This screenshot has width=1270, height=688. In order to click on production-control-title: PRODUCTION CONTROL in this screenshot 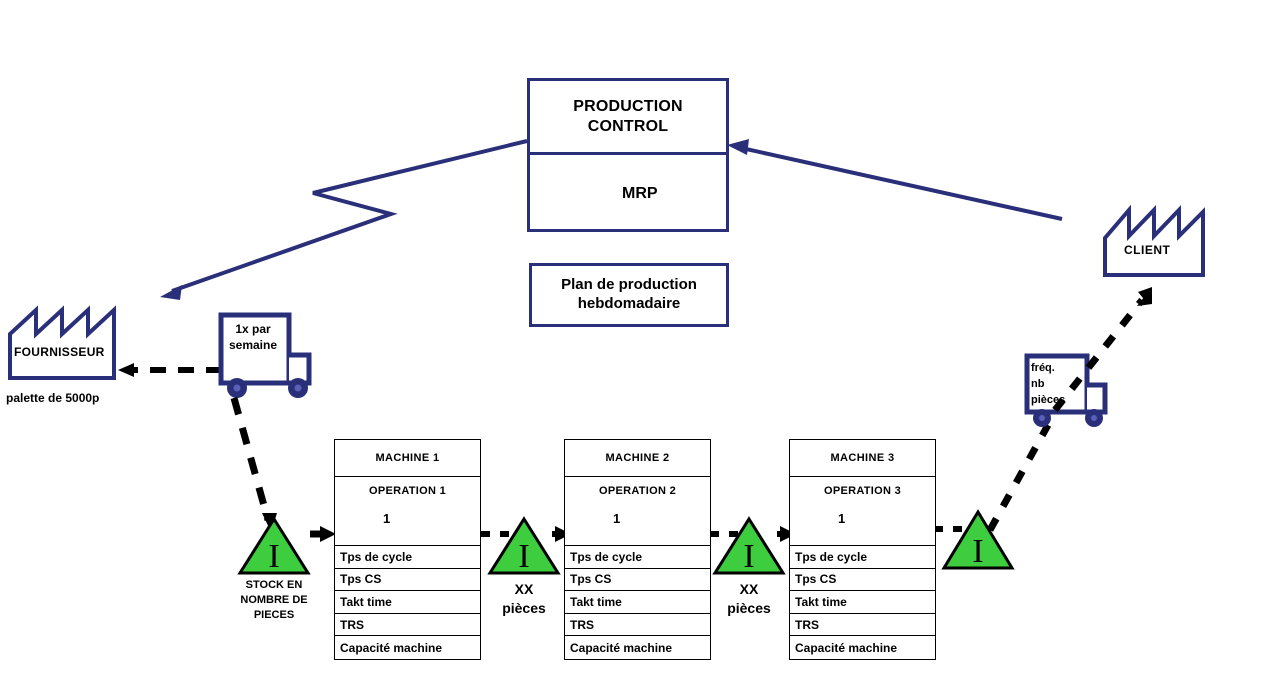, I will do `click(628, 117)`.